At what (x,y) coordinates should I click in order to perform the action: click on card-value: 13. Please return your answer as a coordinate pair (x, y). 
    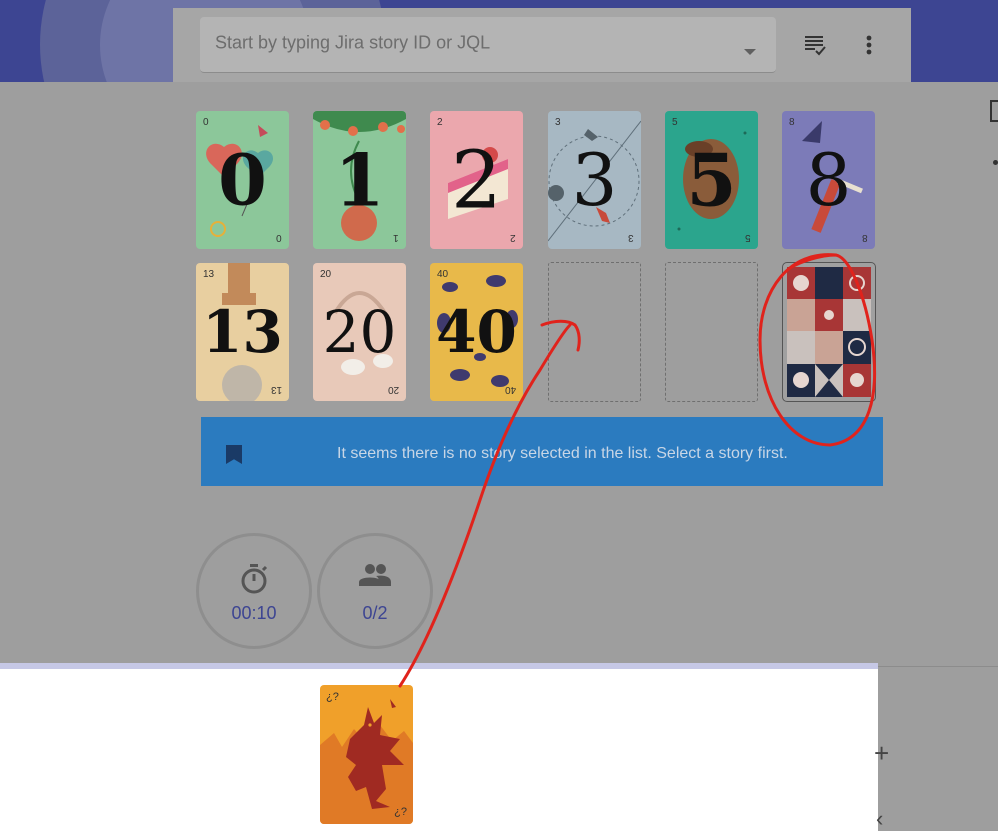
    Looking at the image, I should click on (242, 332).